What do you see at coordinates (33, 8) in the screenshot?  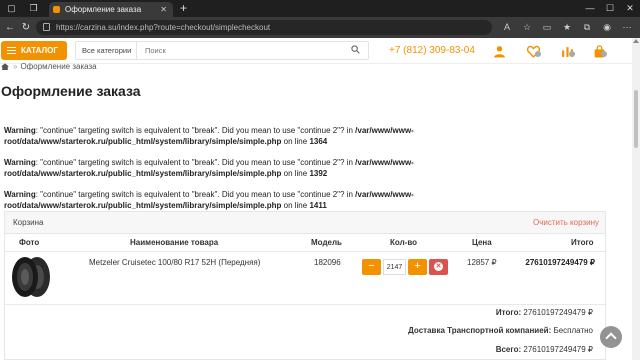 I see `tab-actions-icon: ❐` at bounding box center [33, 8].